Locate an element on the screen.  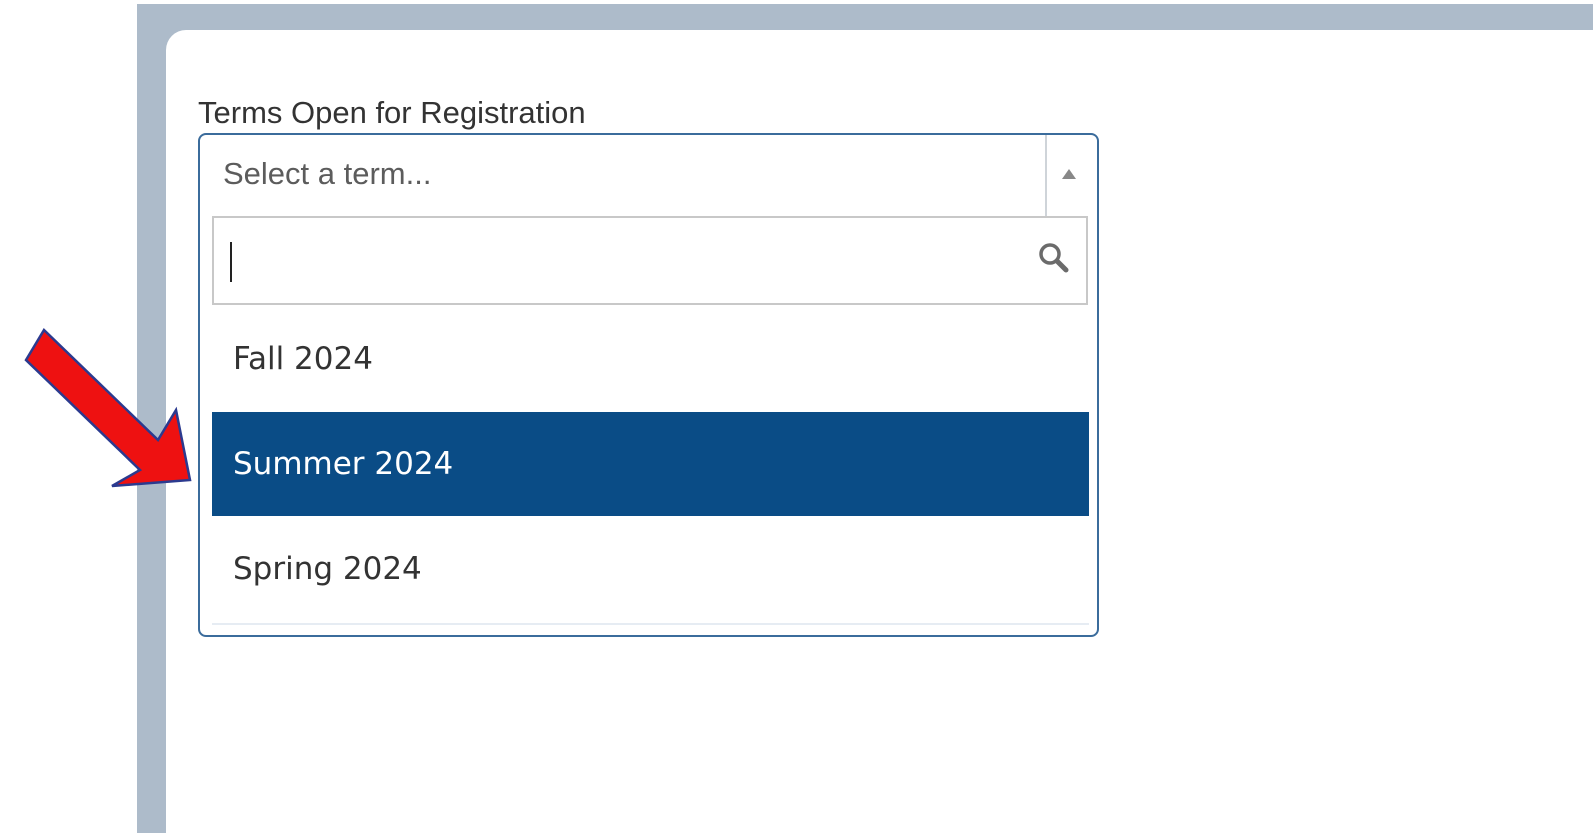
term-option-summer-2024: Summer 2024 is located at coordinates (650, 464).